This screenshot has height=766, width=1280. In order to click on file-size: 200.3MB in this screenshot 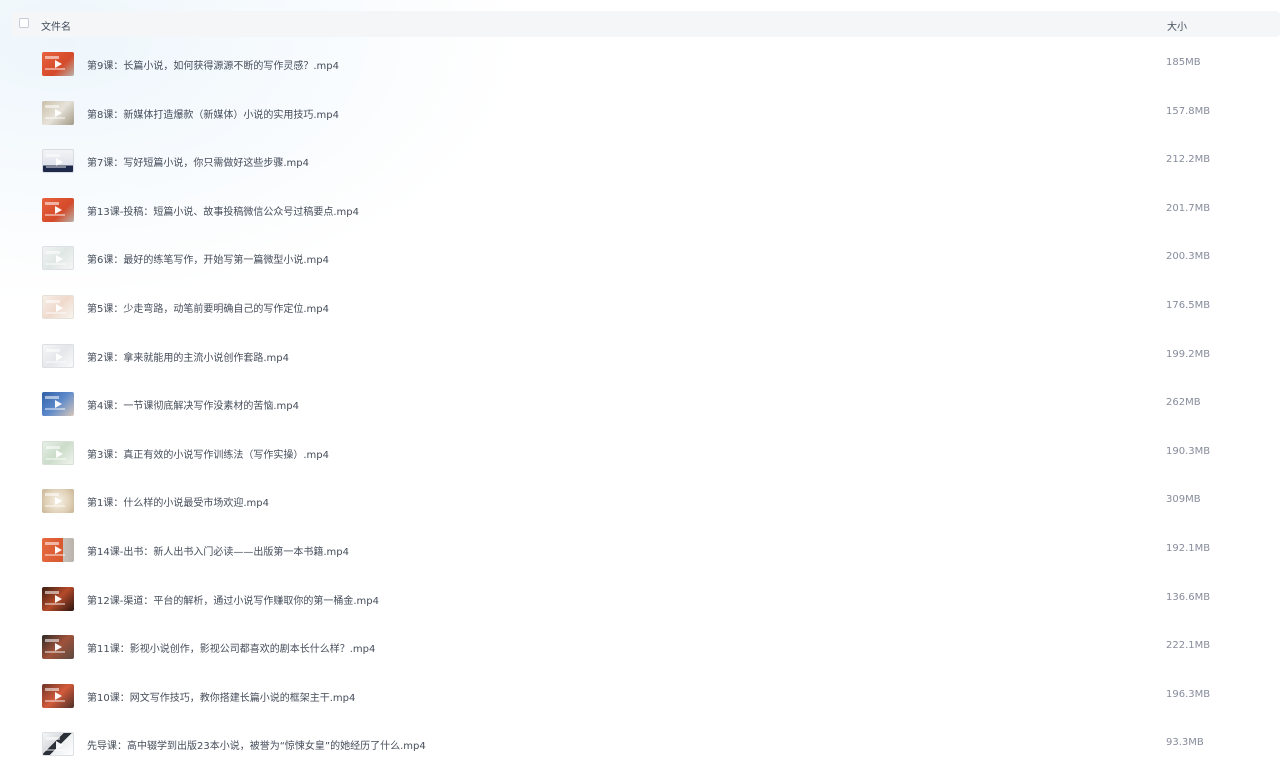, I will do `click(1188, 256)`.